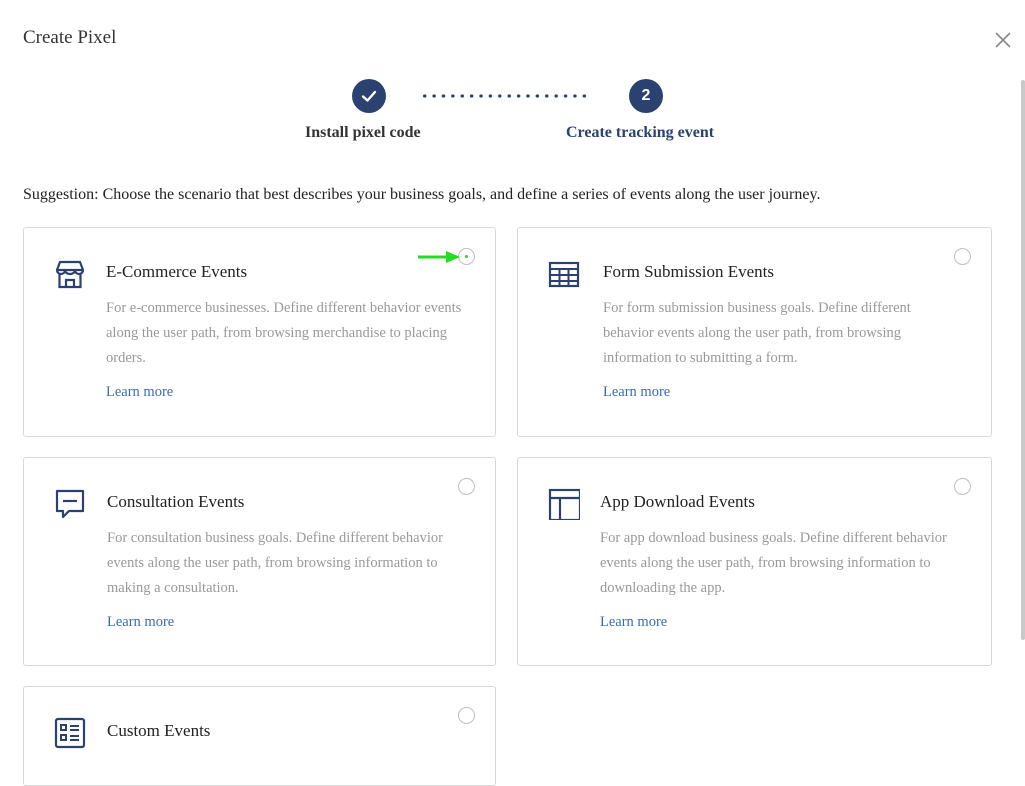  Describe the element at coordinates (363, 132) in the screenshot. I see `step-1-label: Install pixel code` at that location.